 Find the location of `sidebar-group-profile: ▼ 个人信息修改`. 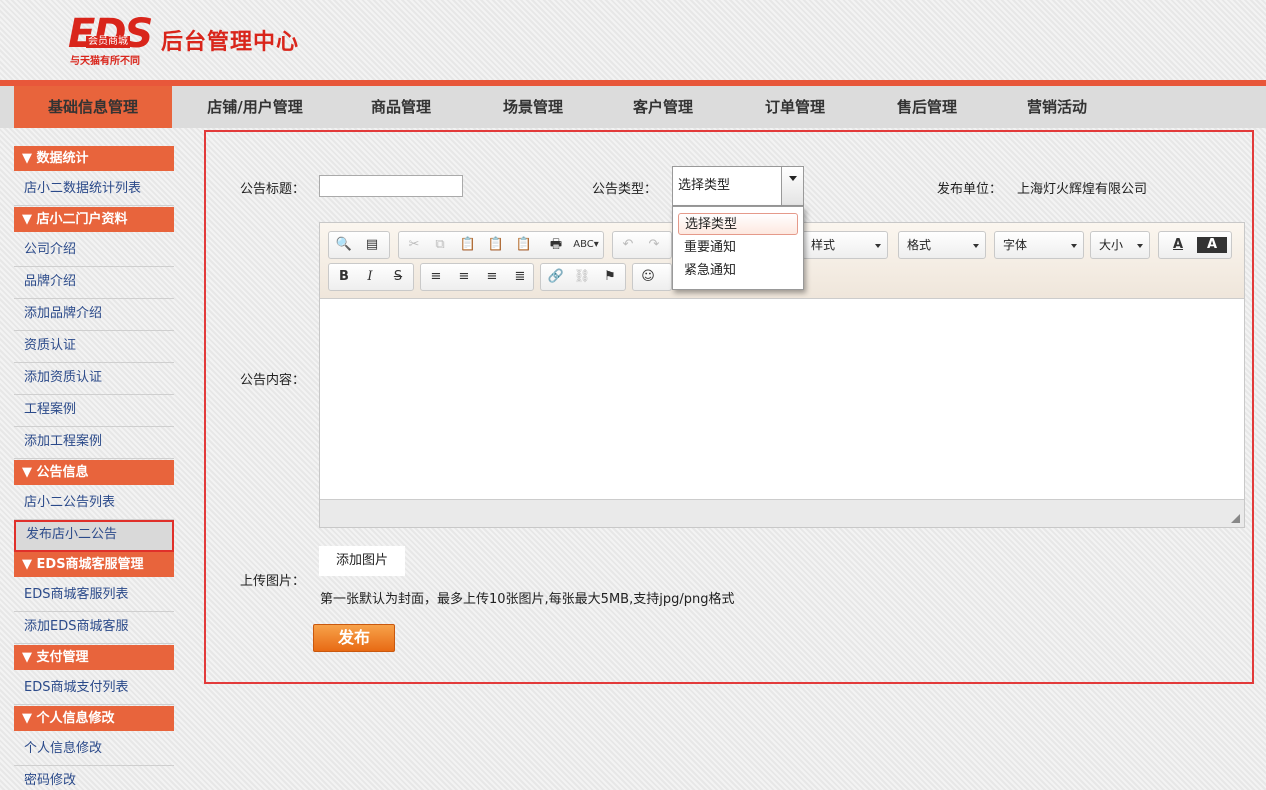

sidebar-group-profile: ▼ 个人信息修改 is located at coordinates (94, 718).